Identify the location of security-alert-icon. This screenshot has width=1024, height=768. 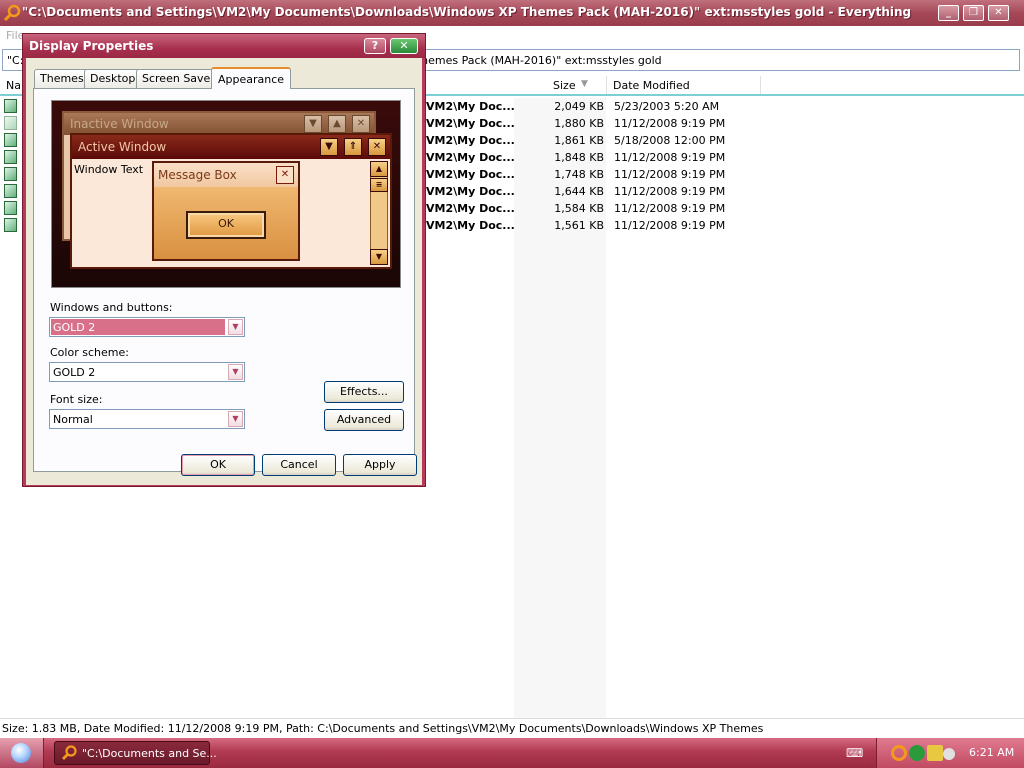
(935, 753).